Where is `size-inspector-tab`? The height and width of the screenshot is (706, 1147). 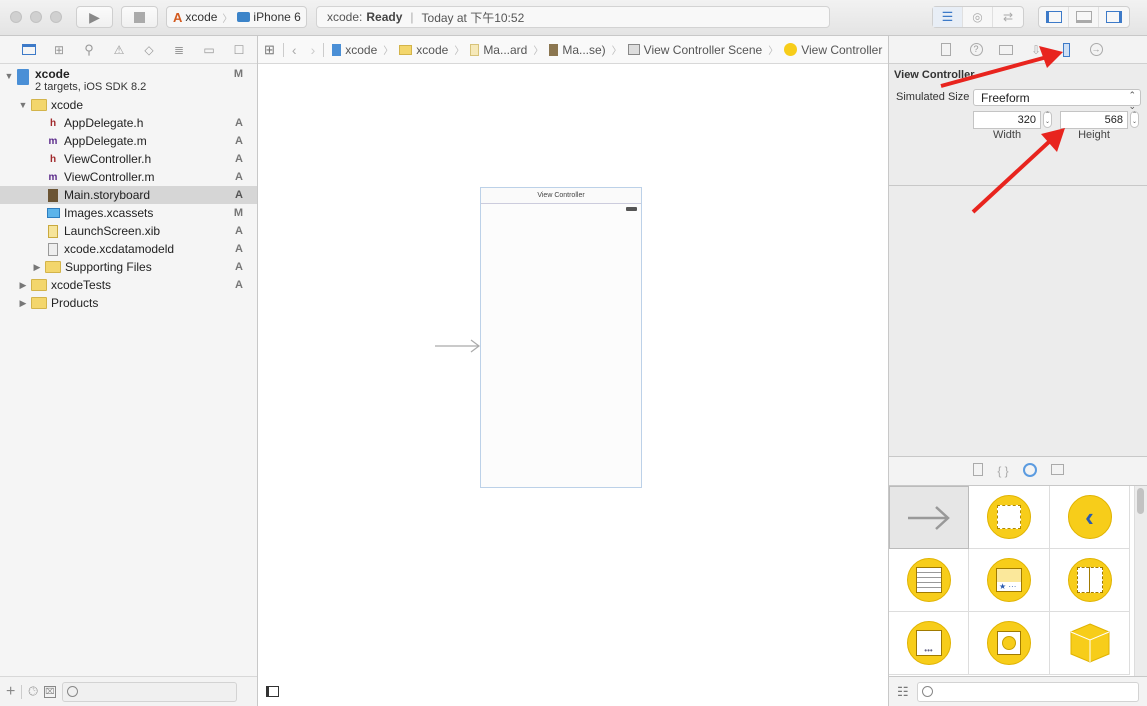 size-inspector-tab is located at coordinates (1066, 49).